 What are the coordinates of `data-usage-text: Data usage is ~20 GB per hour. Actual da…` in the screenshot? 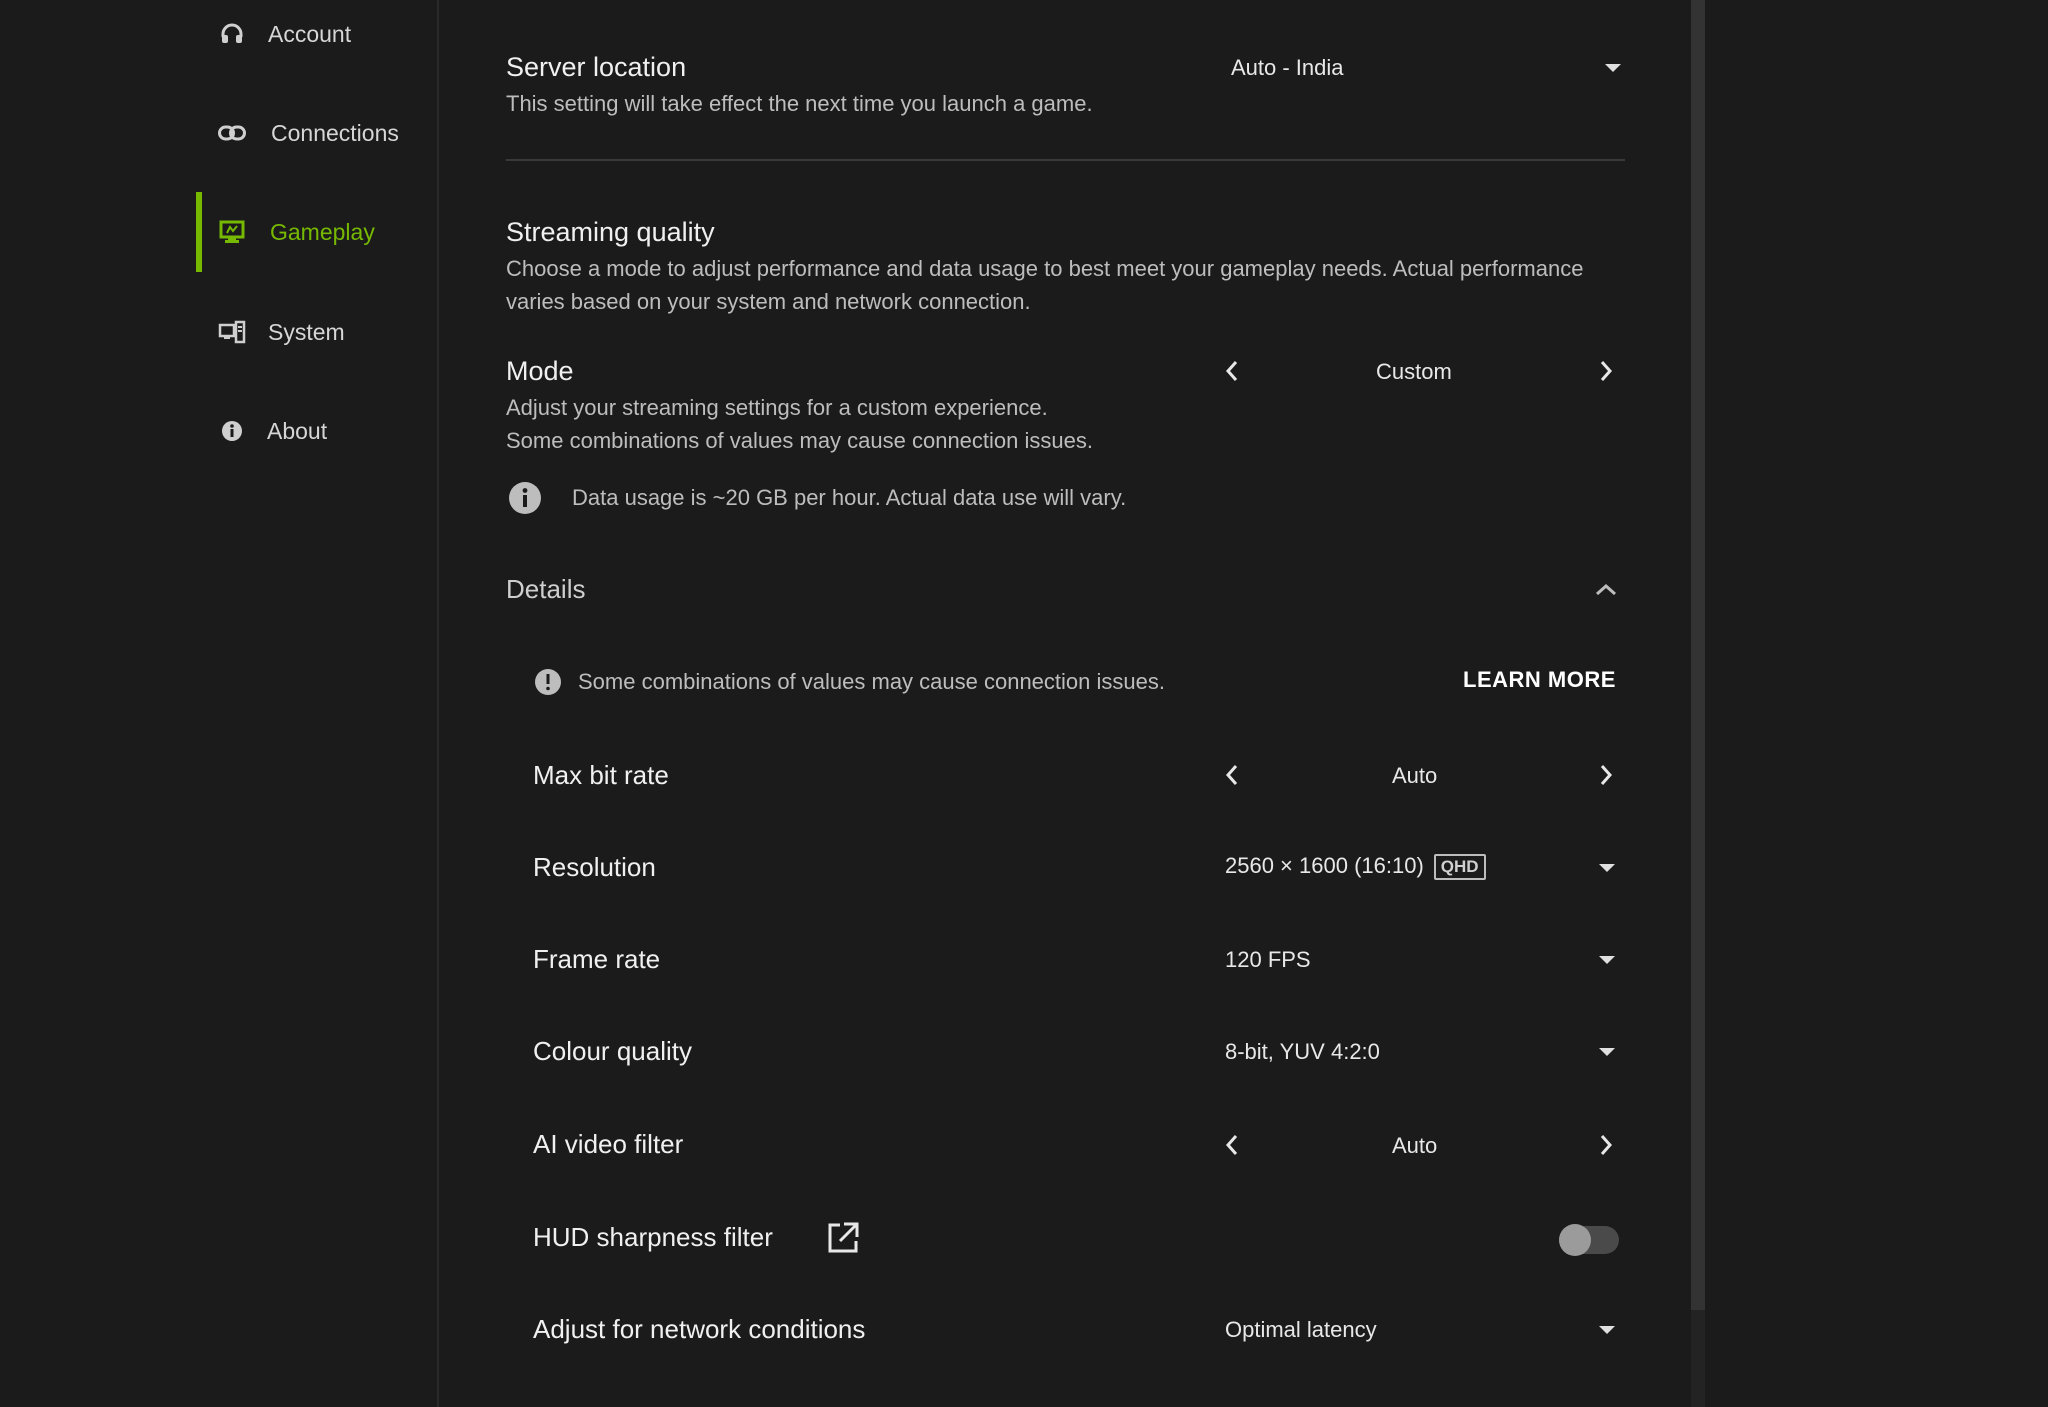 It's located at (849, 497).